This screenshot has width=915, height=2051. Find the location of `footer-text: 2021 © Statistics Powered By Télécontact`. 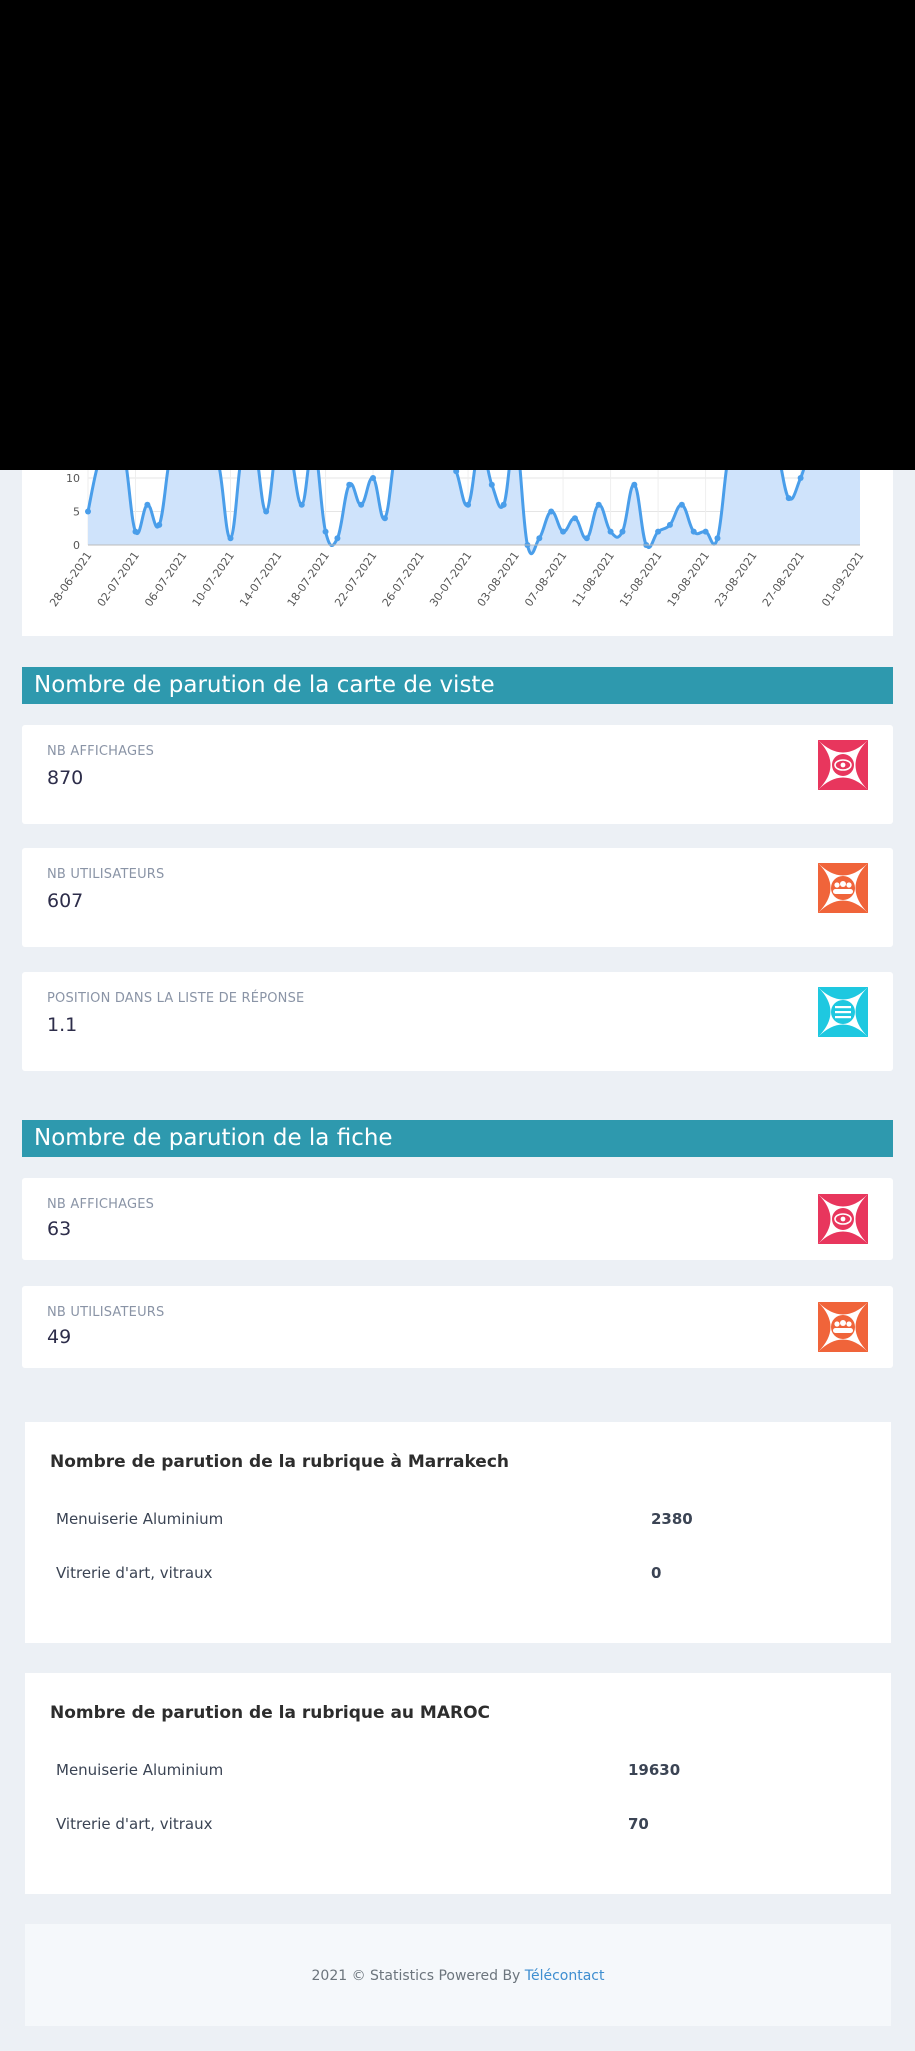

footer-text: 2021 © Statistics Powered By Télécontact is located at coordinates (458, 1976).